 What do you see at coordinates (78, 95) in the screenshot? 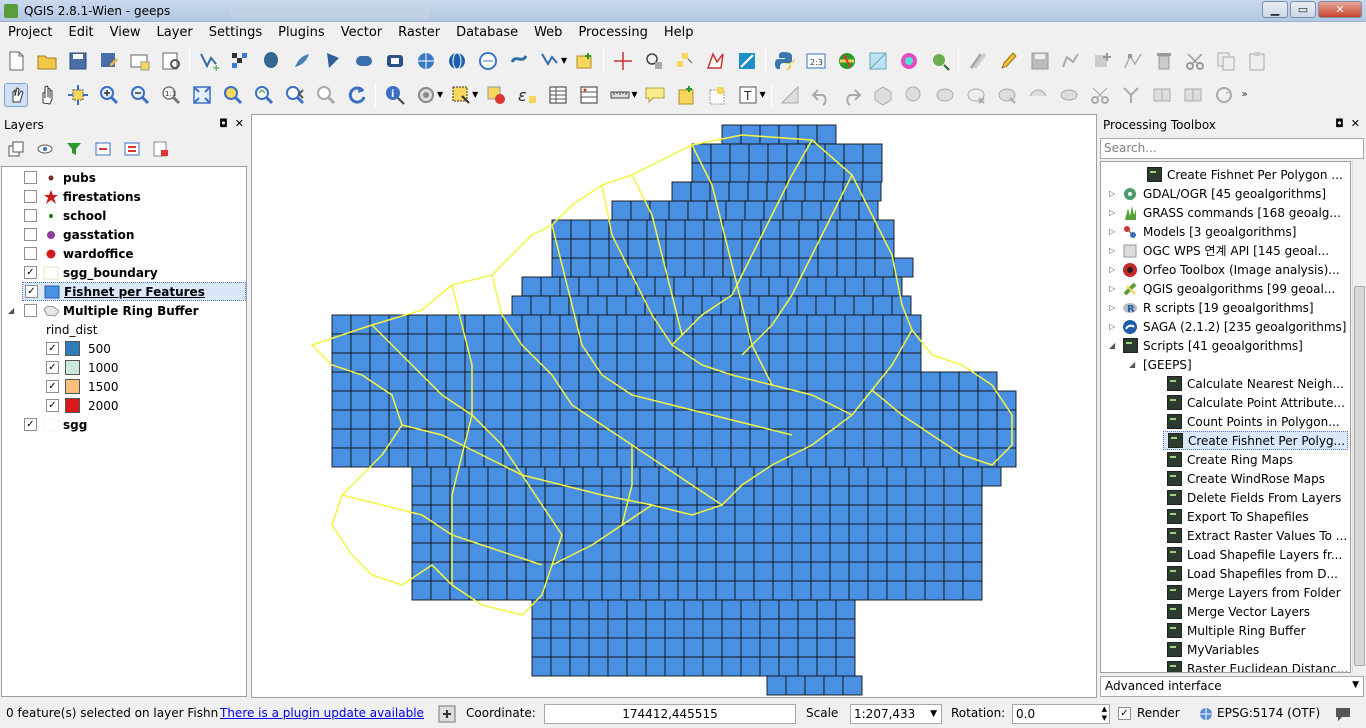
I see `pan-to-selection-button` at bounding box center [78, 95].